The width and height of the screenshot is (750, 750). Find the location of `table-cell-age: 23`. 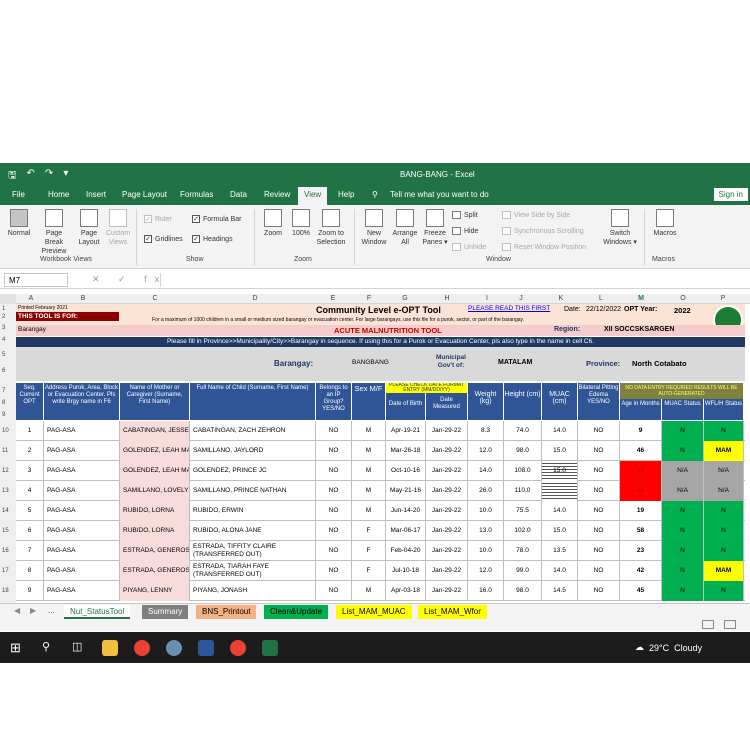

table-cell-age: 23 is located at coordinates (641, 551).